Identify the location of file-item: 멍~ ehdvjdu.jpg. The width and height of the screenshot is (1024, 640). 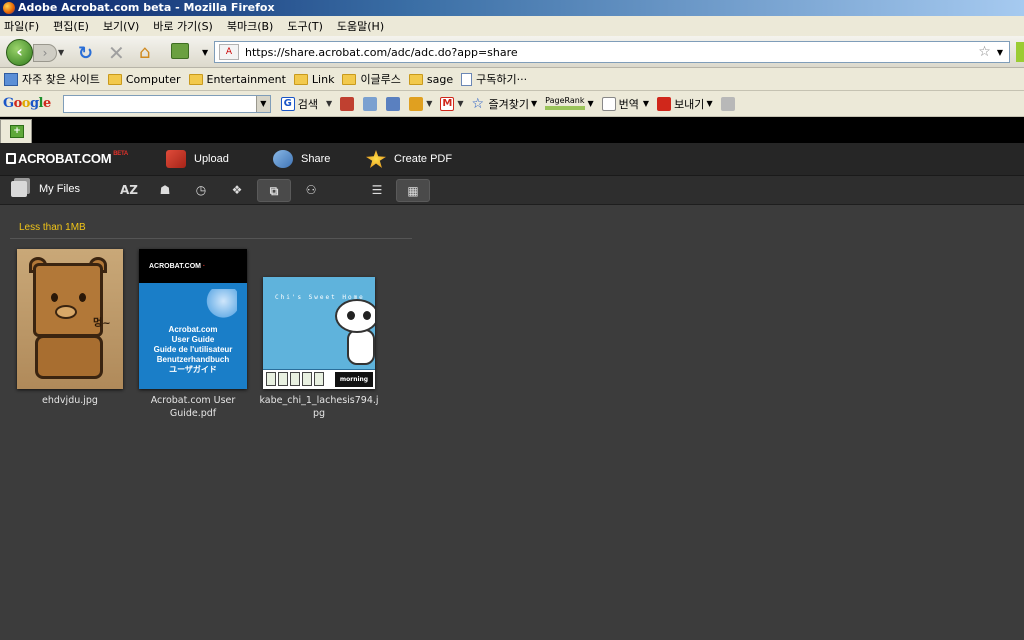
(70, 328).